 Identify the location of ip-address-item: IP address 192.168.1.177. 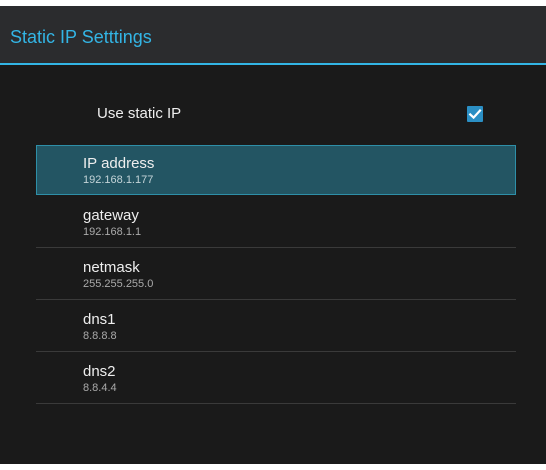
(276, 170).